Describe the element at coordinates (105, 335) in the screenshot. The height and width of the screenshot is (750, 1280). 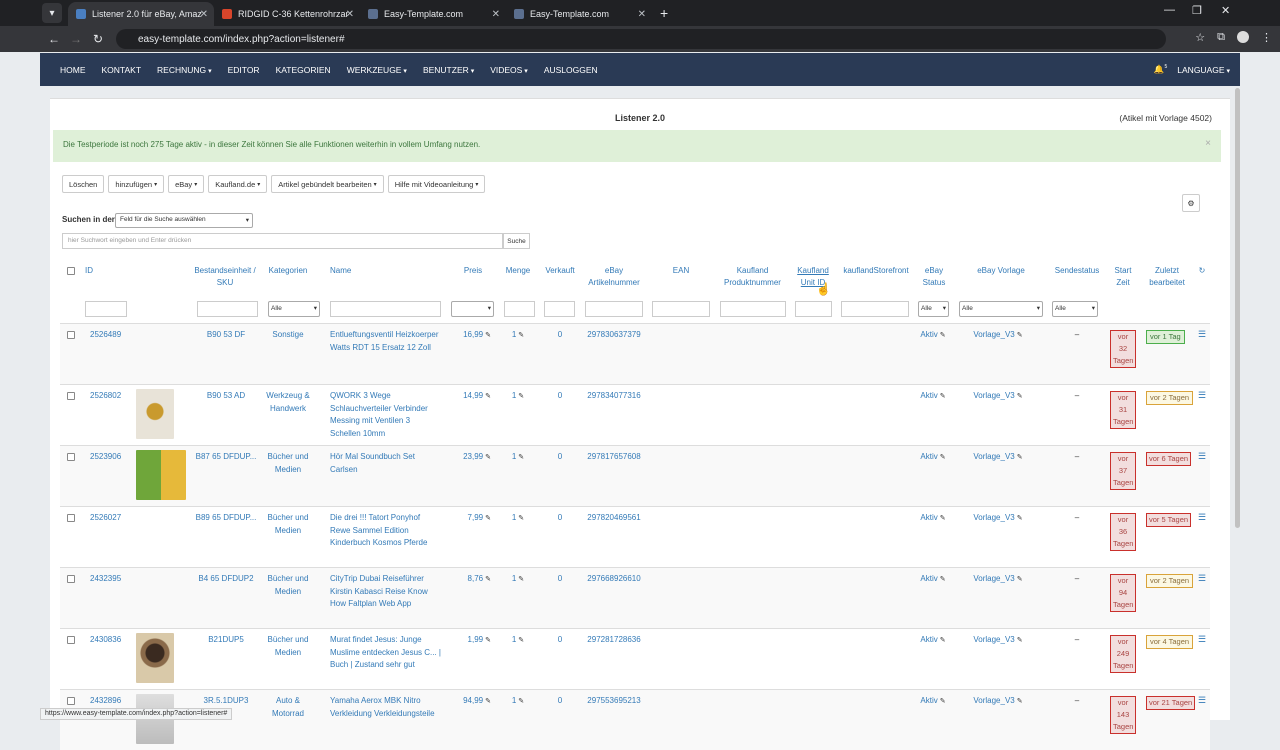
I see `row-id-link: 2526489` at that location.